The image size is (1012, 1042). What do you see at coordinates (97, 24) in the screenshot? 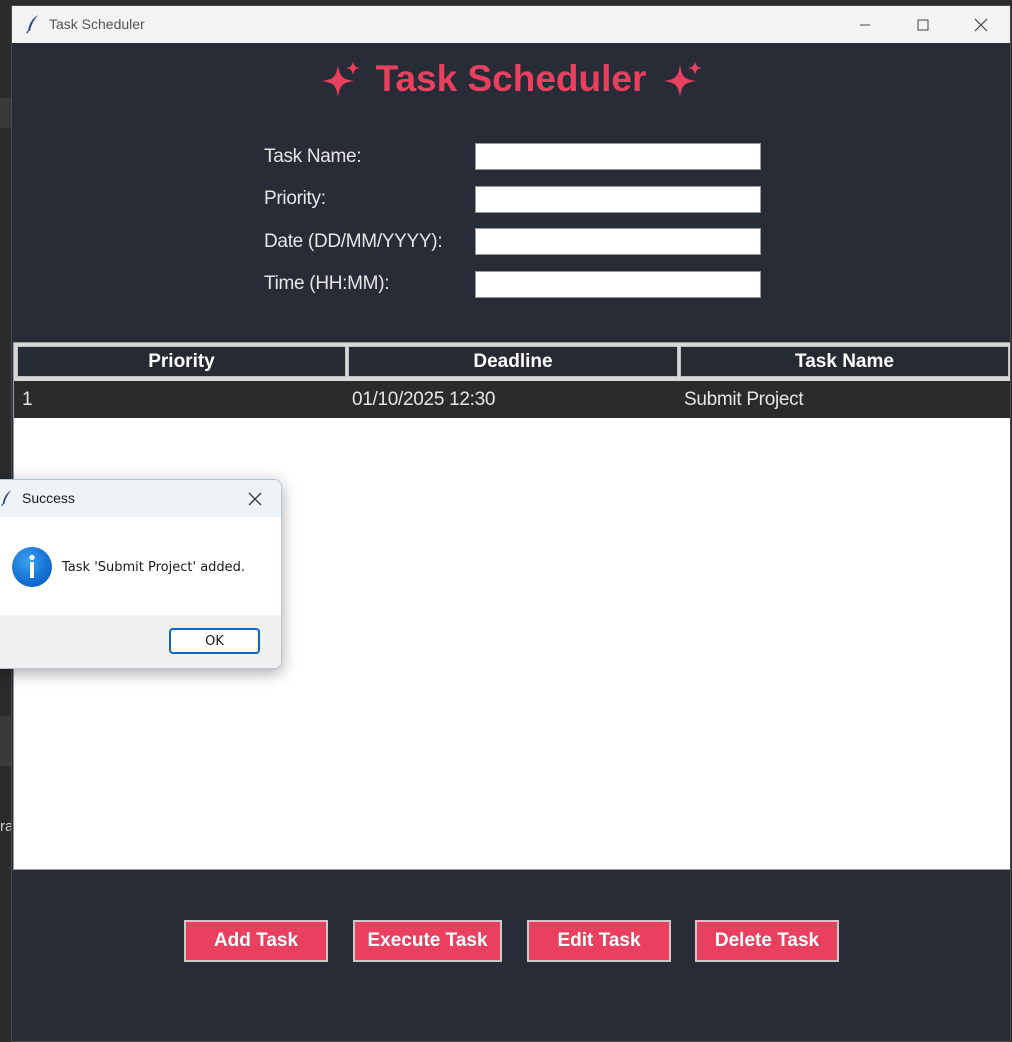
I see `window-title: Task Scheduler` at bounding box center [97, 24].